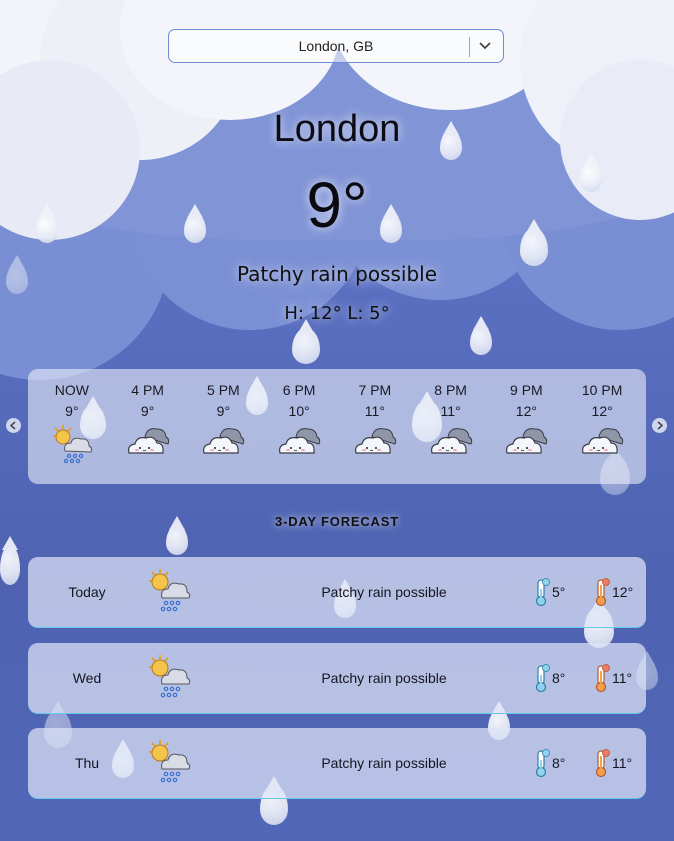  What do you see at coordinates (559, 592) in the screenshot?
I see `low-temp-value: 5°` at bounding box center [559, 592].